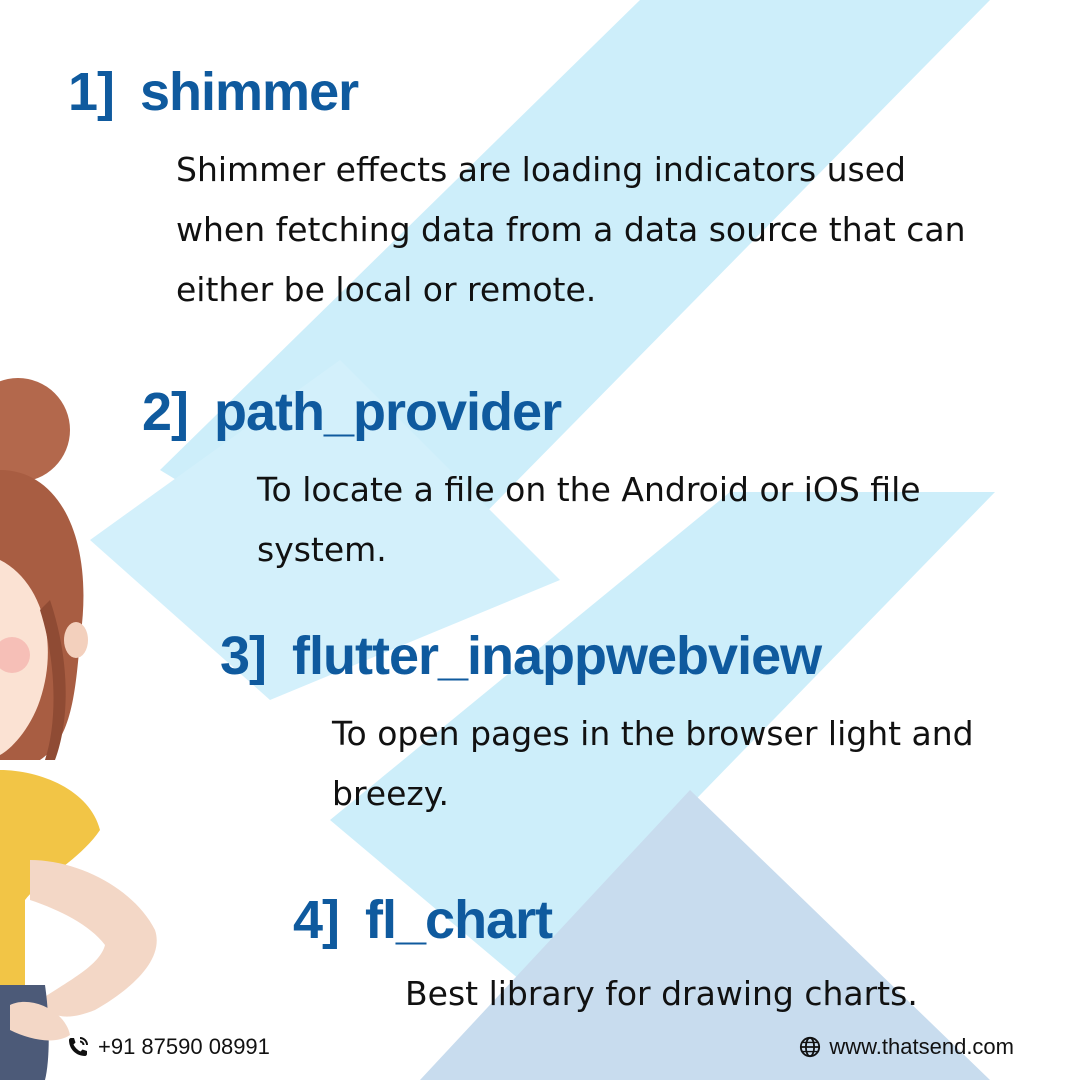 The width and height of the screenshot is (1080, 1080). I want to click on item-title: 2] path_provider, so click(559, 412).